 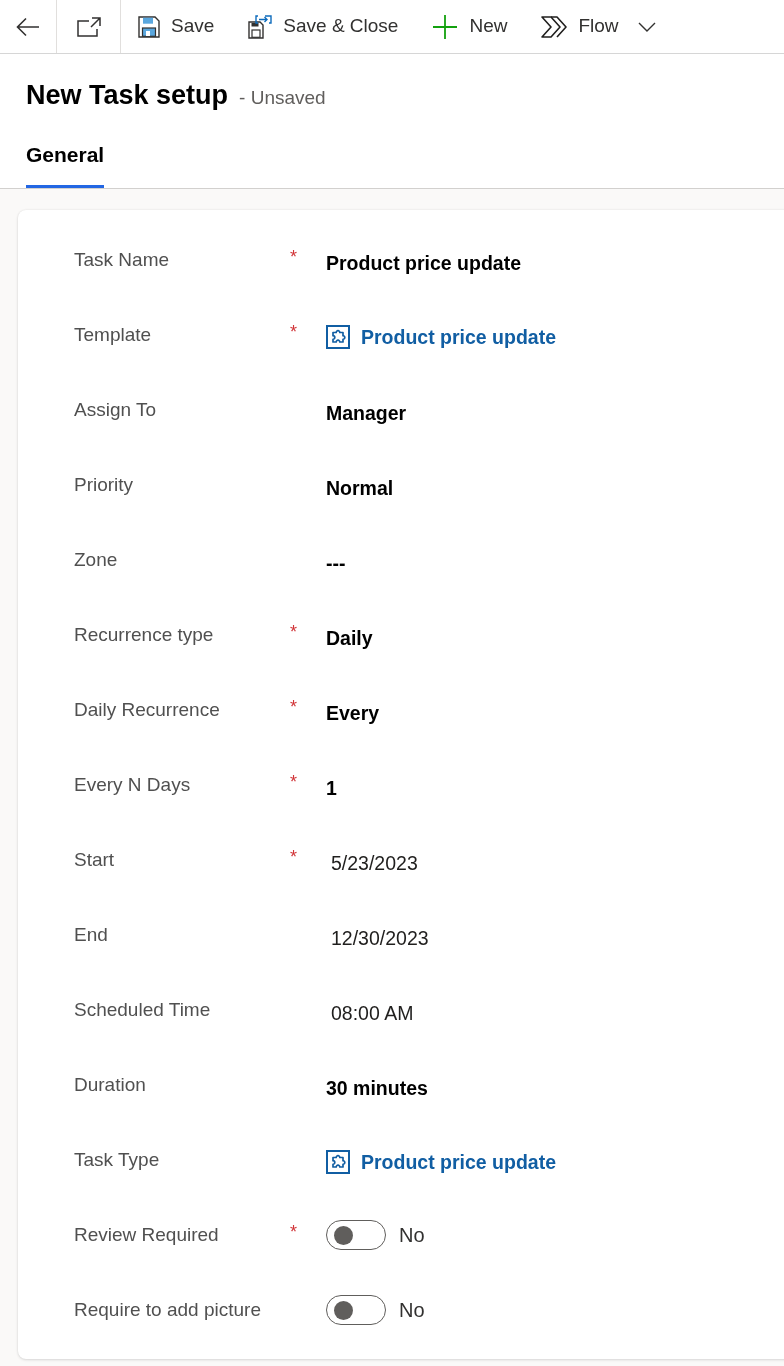 I want to click on field-label: Priority, so click(x=104, y=485).